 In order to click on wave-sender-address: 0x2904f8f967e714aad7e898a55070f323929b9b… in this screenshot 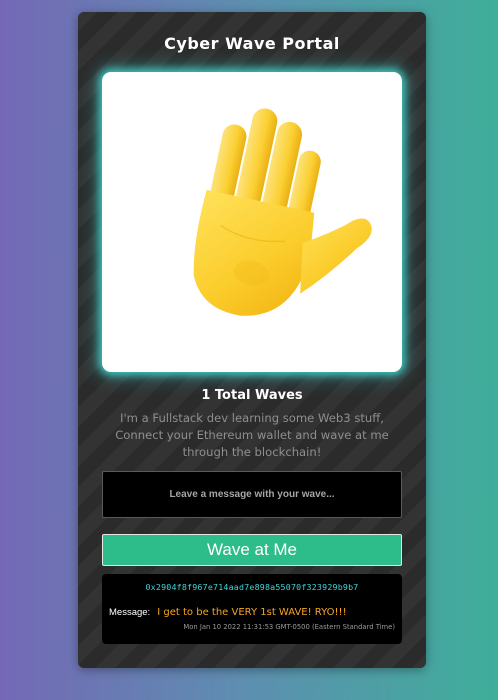, I will do `click(252, 587)`.